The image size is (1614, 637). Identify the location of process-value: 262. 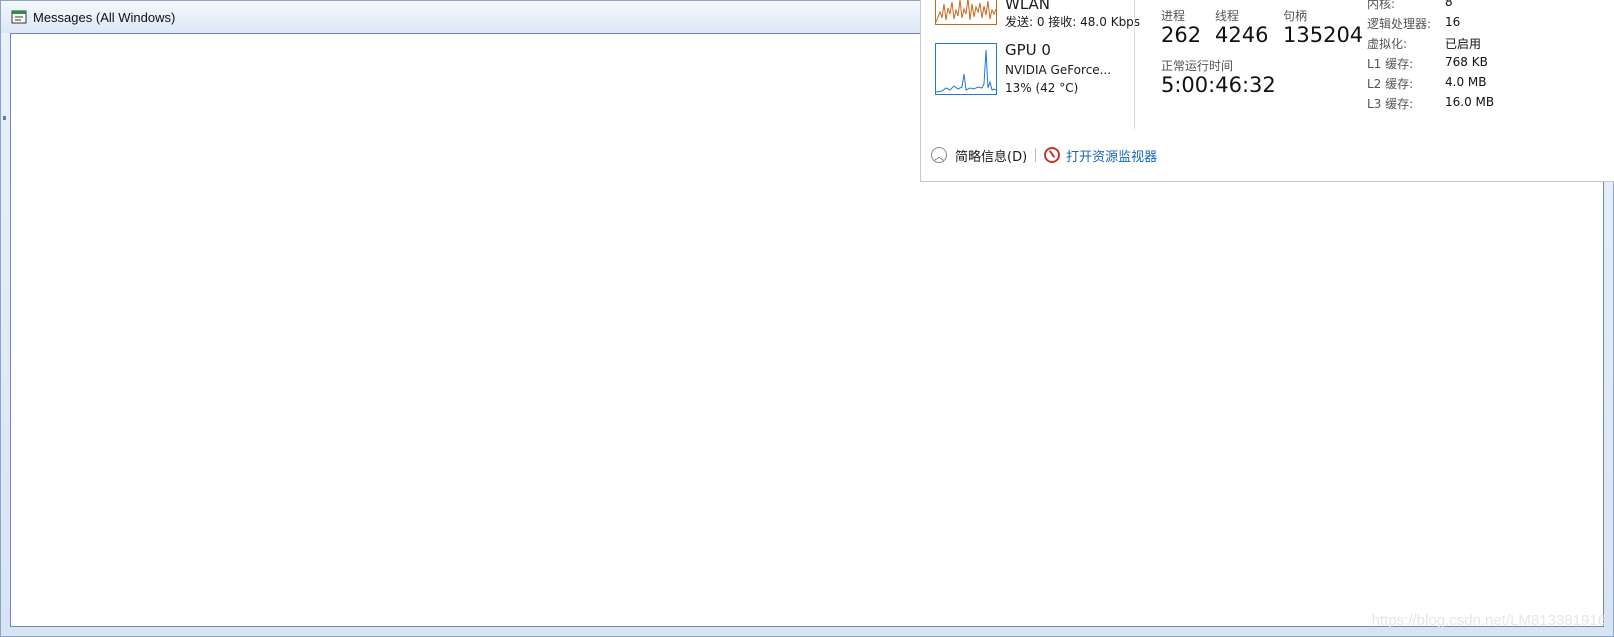
(1181, 35).